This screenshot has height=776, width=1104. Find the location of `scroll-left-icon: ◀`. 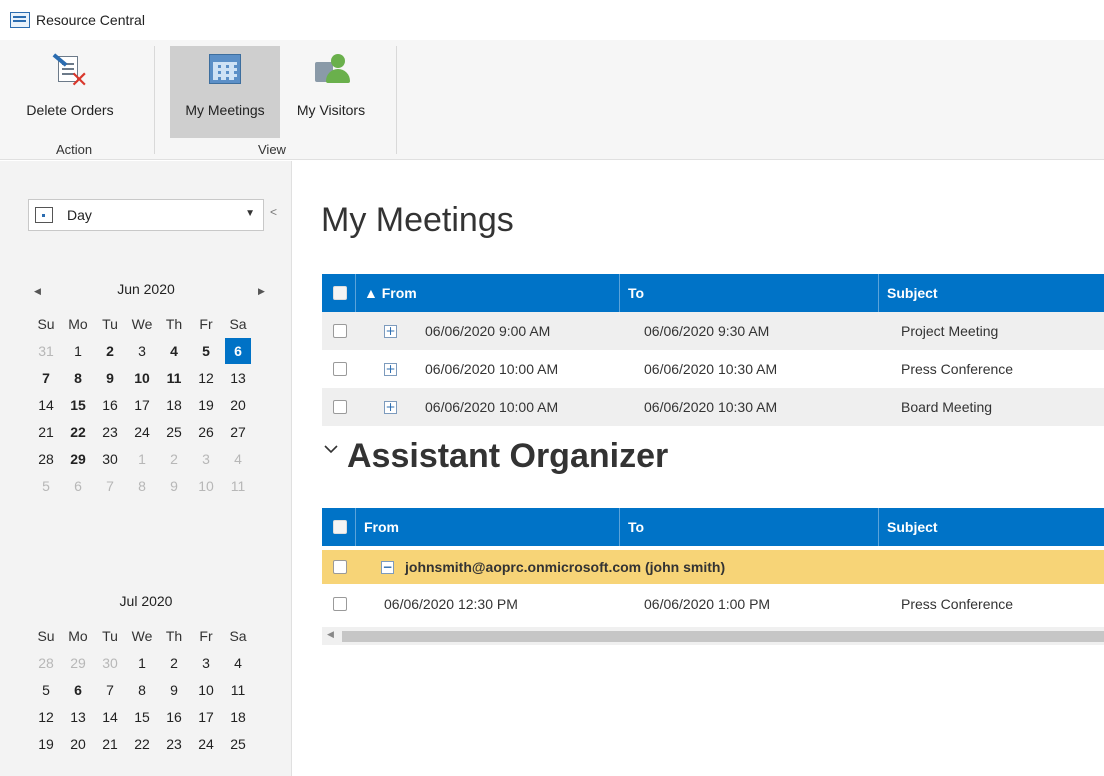

scroll-left-icon: ◀ is located at coordinates (330, 634).